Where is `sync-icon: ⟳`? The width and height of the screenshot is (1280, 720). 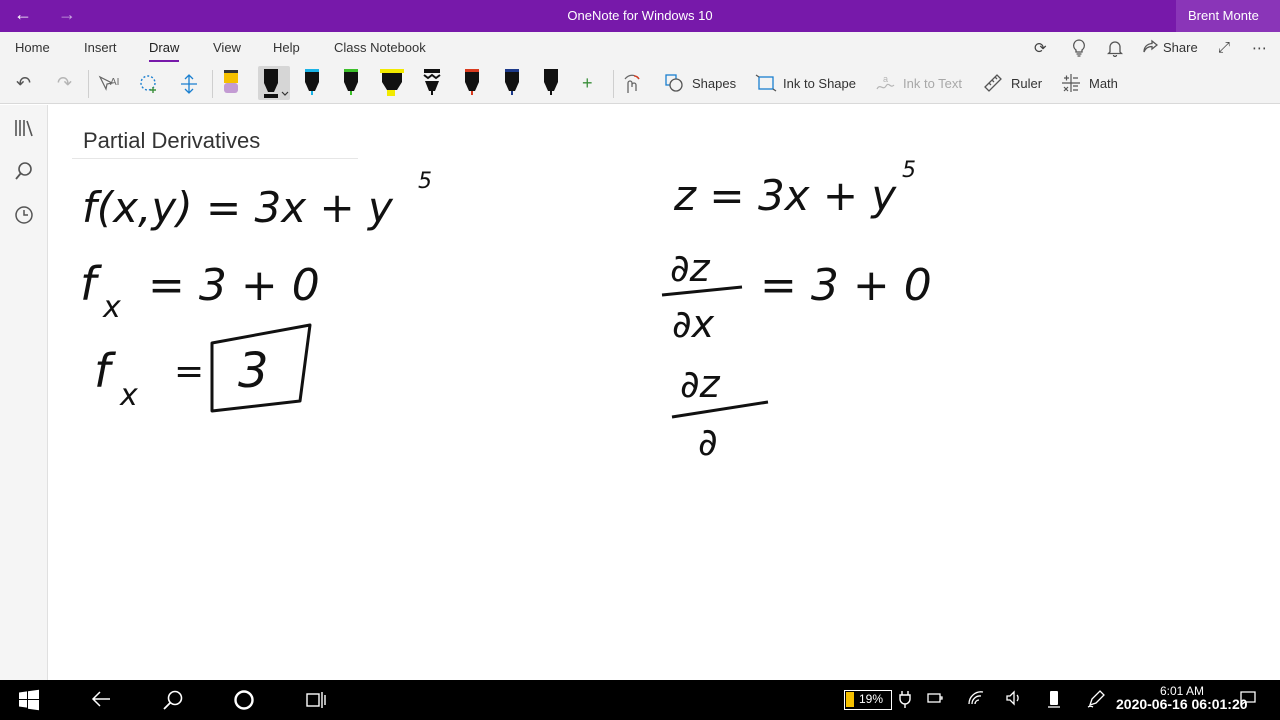 sync-icon: ⟳ is located at coordinates (1040, 48).